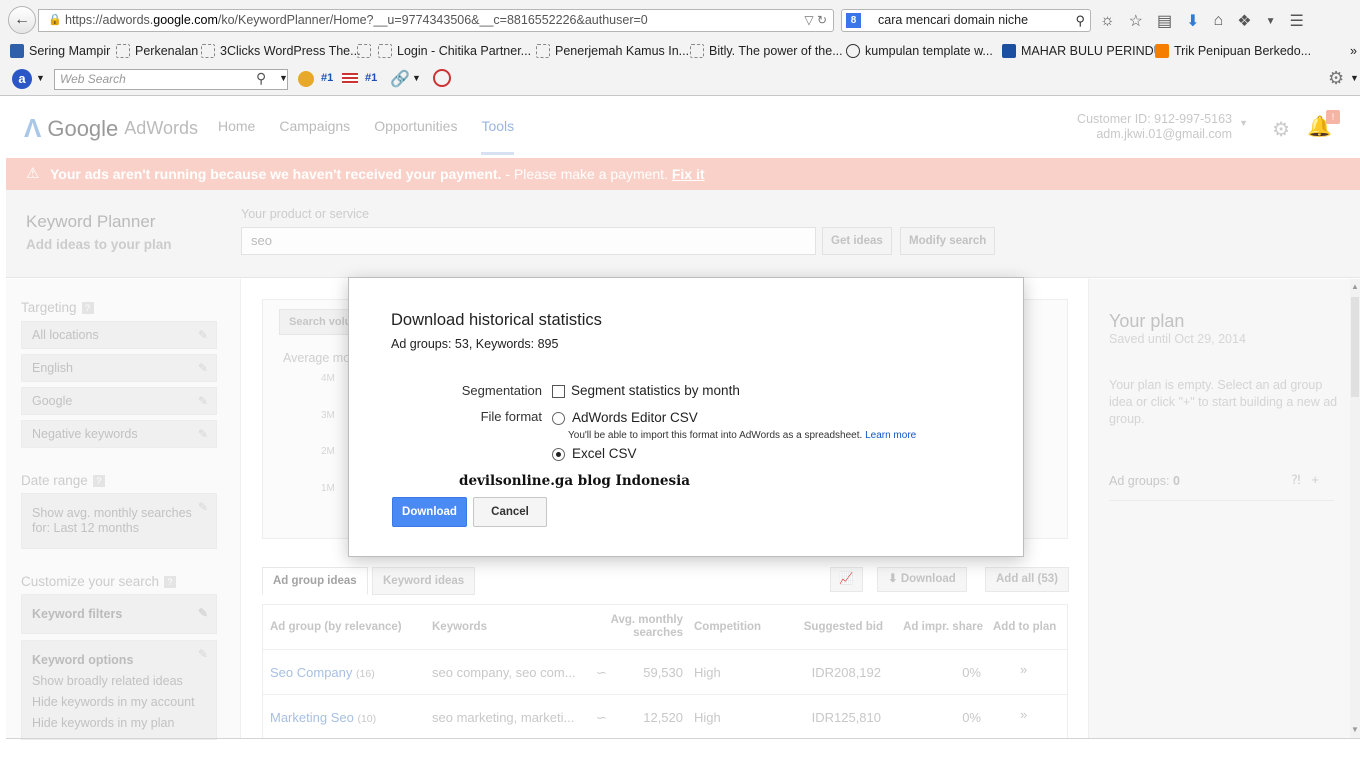 Image resolution: width=1360 pixels, height=768 pixels. Describe the element at coordinates (528, 241) in the screenshot. I see `product-input: seo` at that location.